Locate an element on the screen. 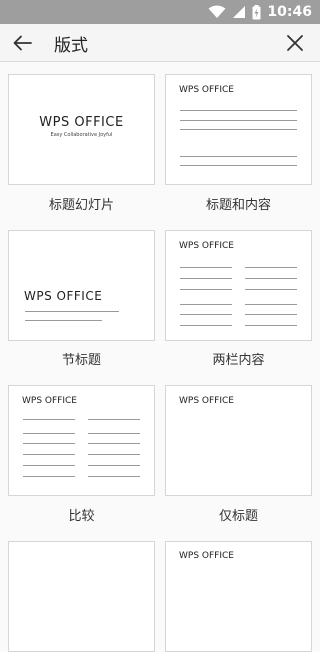 This screenshot has height=652, width=320. layout-card-title-only: WPS OFFICE is located at coordinates (238, 440).